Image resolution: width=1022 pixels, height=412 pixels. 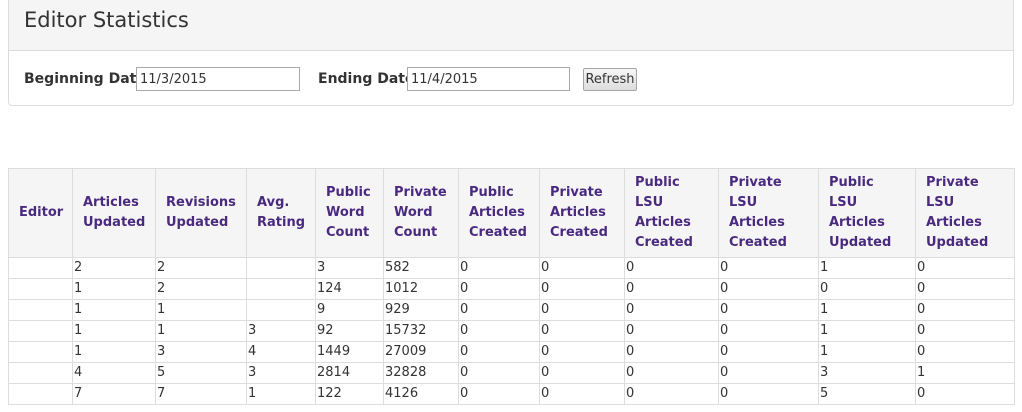 I want to click on table-cell: 27009, so click(x=421, y=352).